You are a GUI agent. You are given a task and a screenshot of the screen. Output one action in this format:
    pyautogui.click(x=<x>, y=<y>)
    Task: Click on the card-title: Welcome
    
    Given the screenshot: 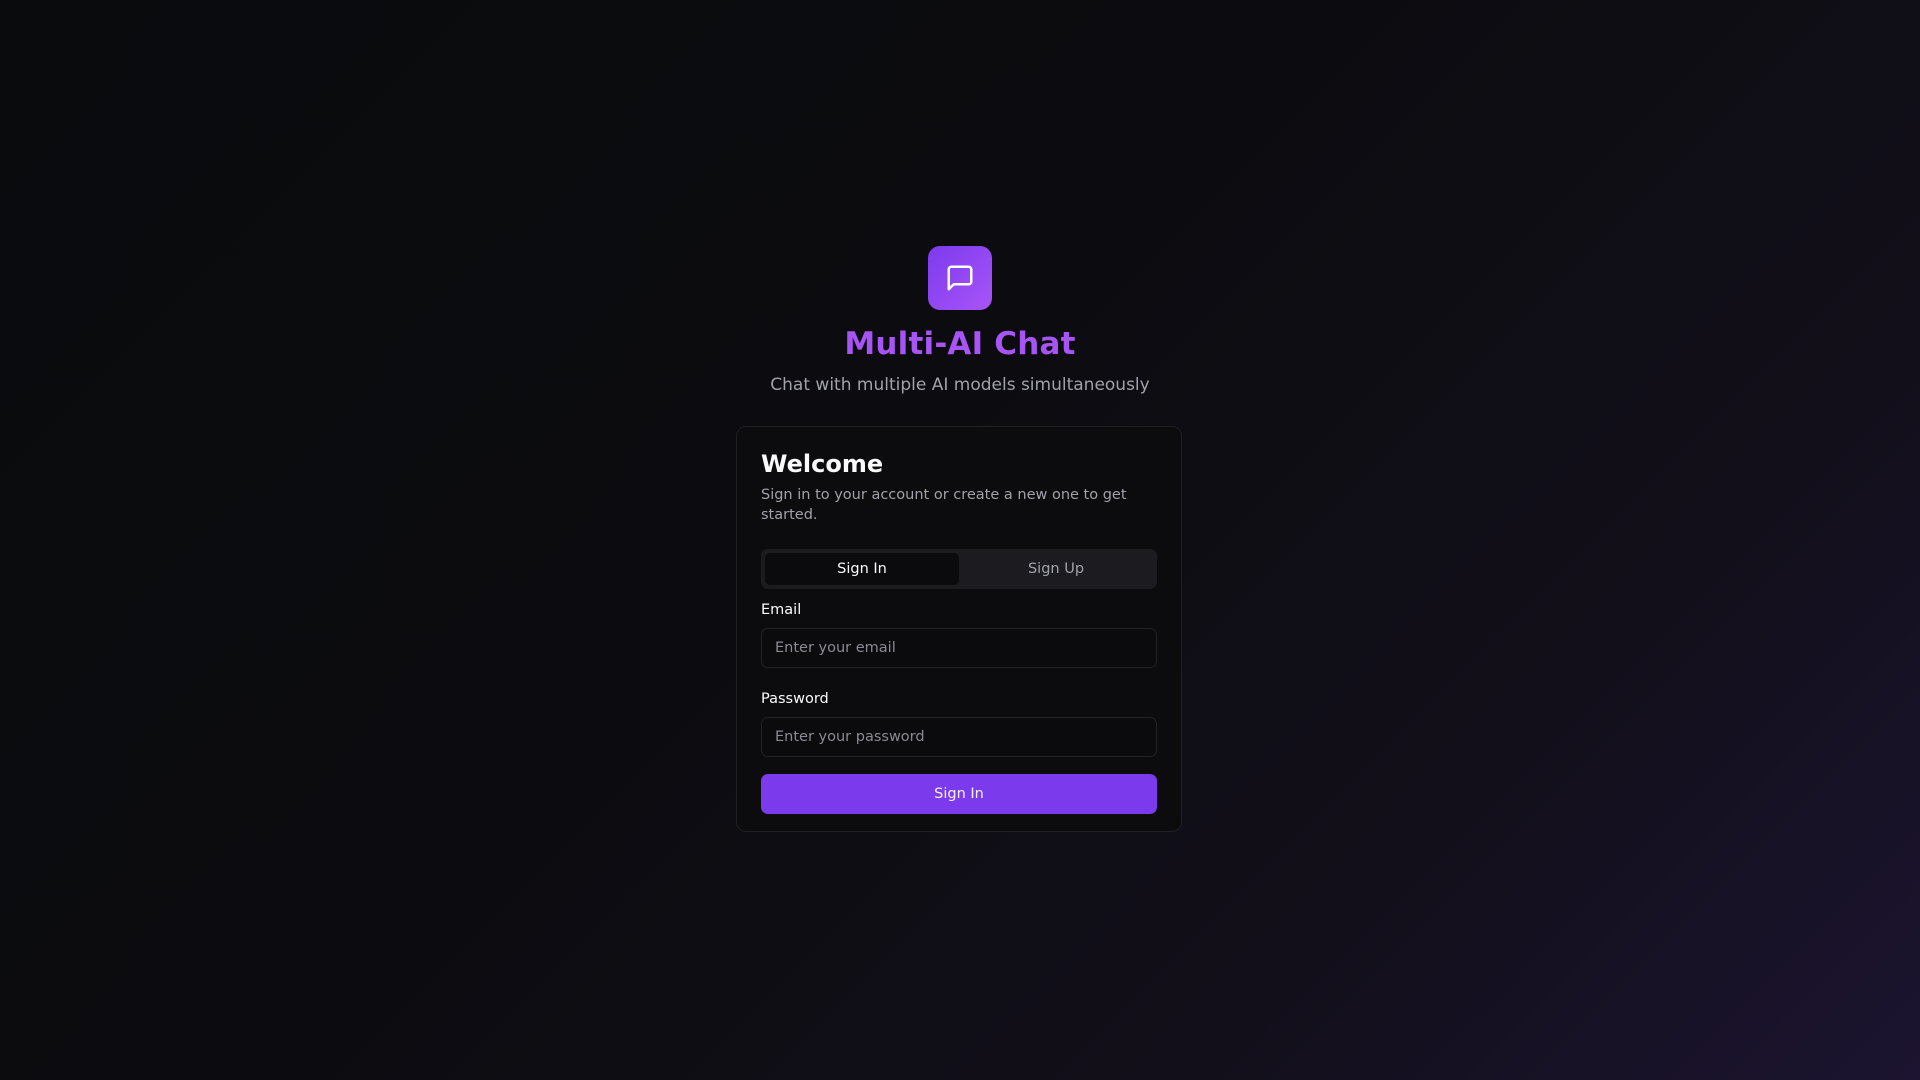 What is the action you would take?
    pyautogui.click(x=822, y=464)
    